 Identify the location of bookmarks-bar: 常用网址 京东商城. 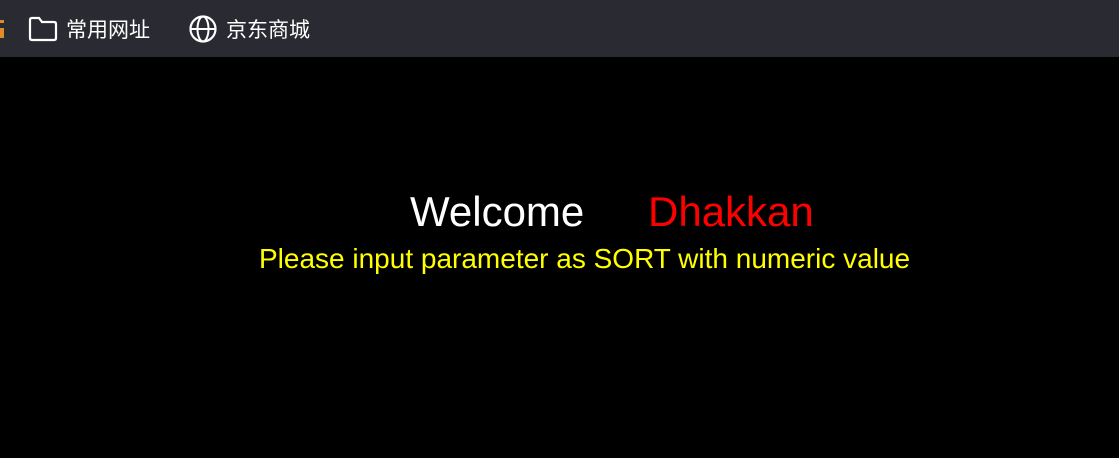
(559, 28).